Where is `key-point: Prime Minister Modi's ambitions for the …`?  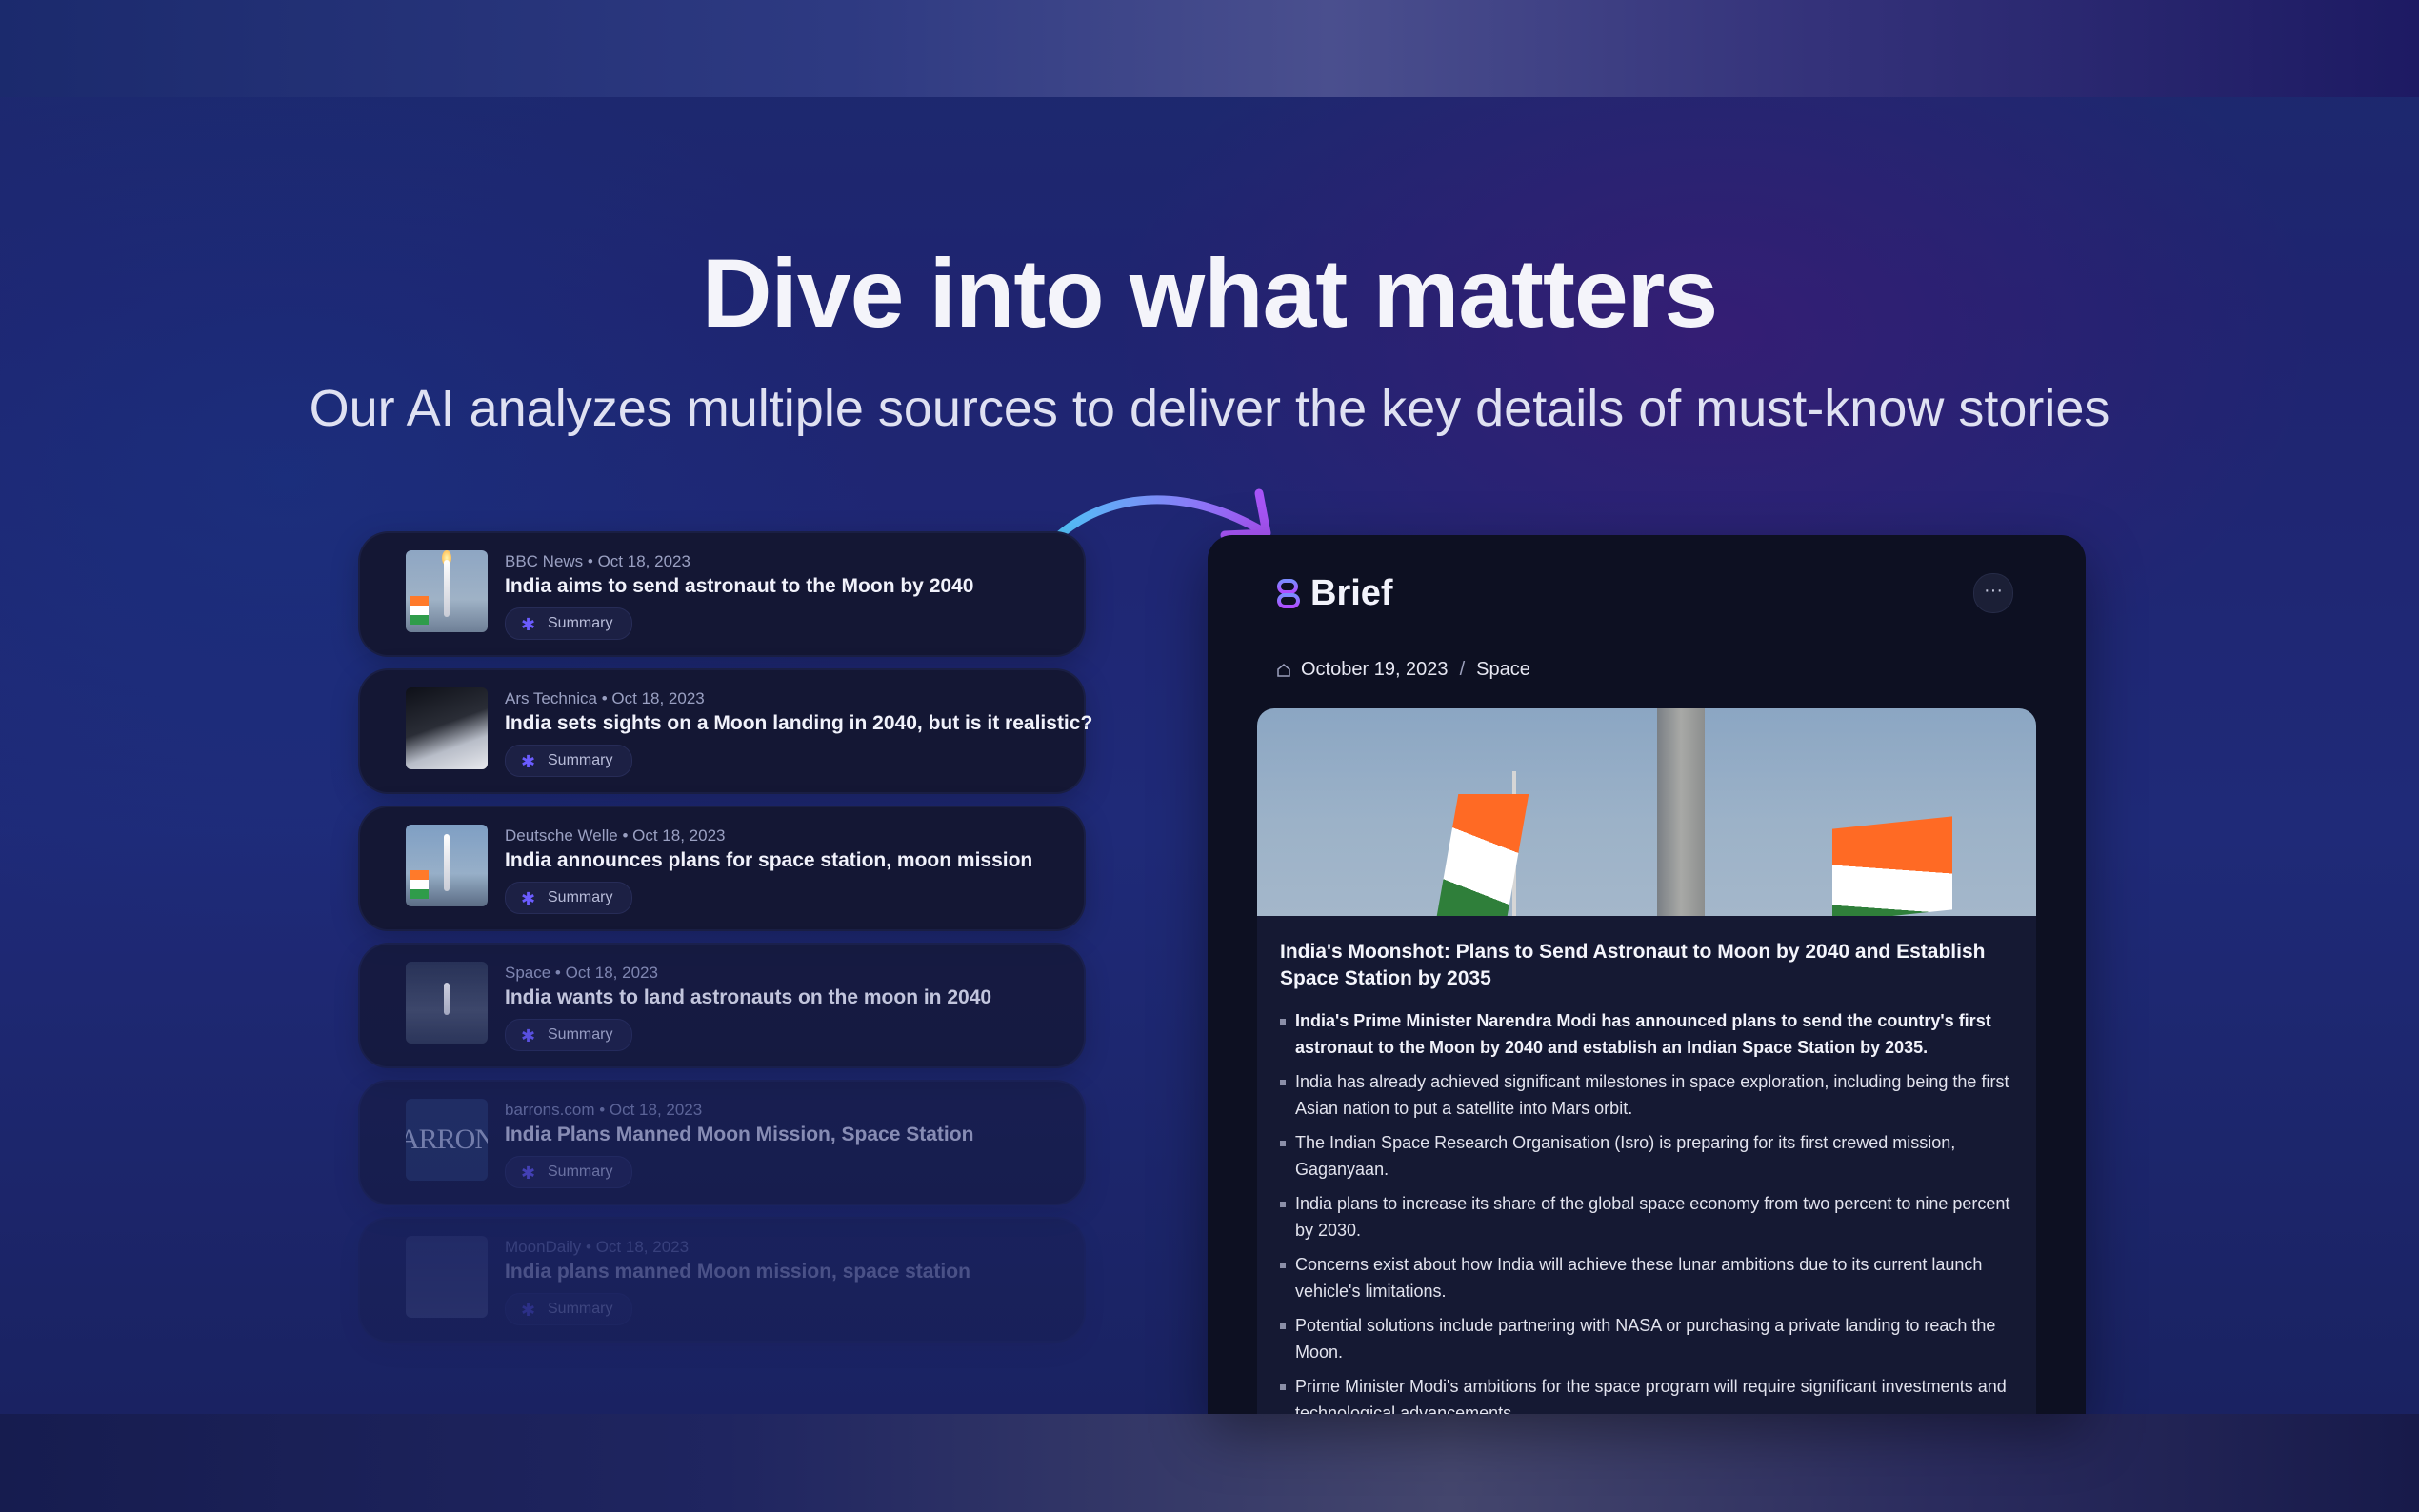
key-point: Prime Minister Modi's ambitions for the … is located at coordinates (1646, 1393).